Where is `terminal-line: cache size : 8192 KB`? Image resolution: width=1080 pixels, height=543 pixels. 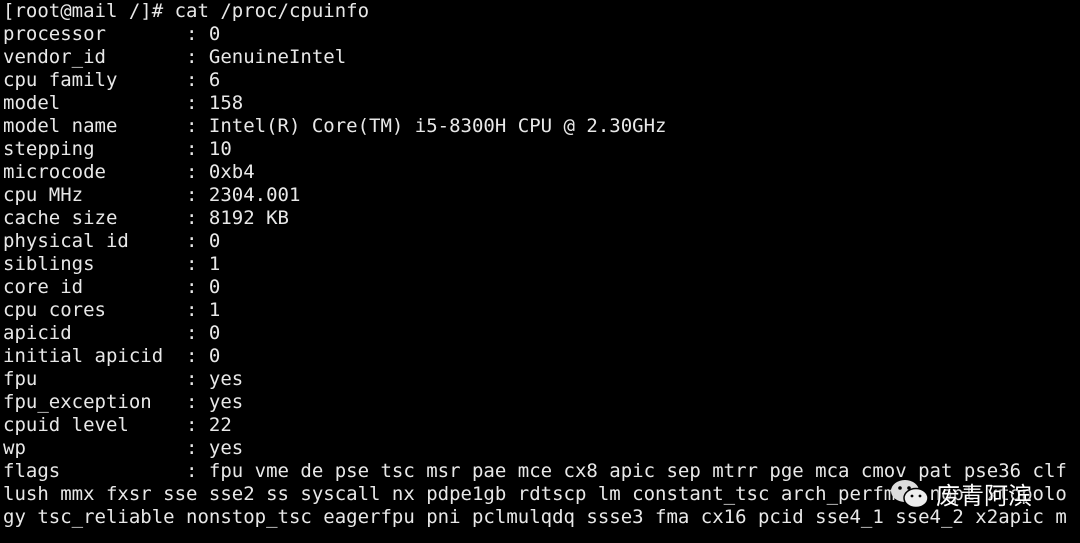 terminal-line: cache size : 8192 KB is located at coordinates (146, 218).